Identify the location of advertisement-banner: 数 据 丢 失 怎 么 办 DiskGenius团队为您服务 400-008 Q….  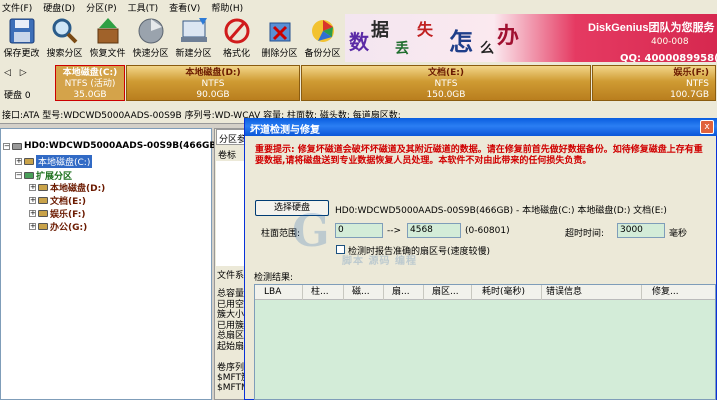
(531, 38).